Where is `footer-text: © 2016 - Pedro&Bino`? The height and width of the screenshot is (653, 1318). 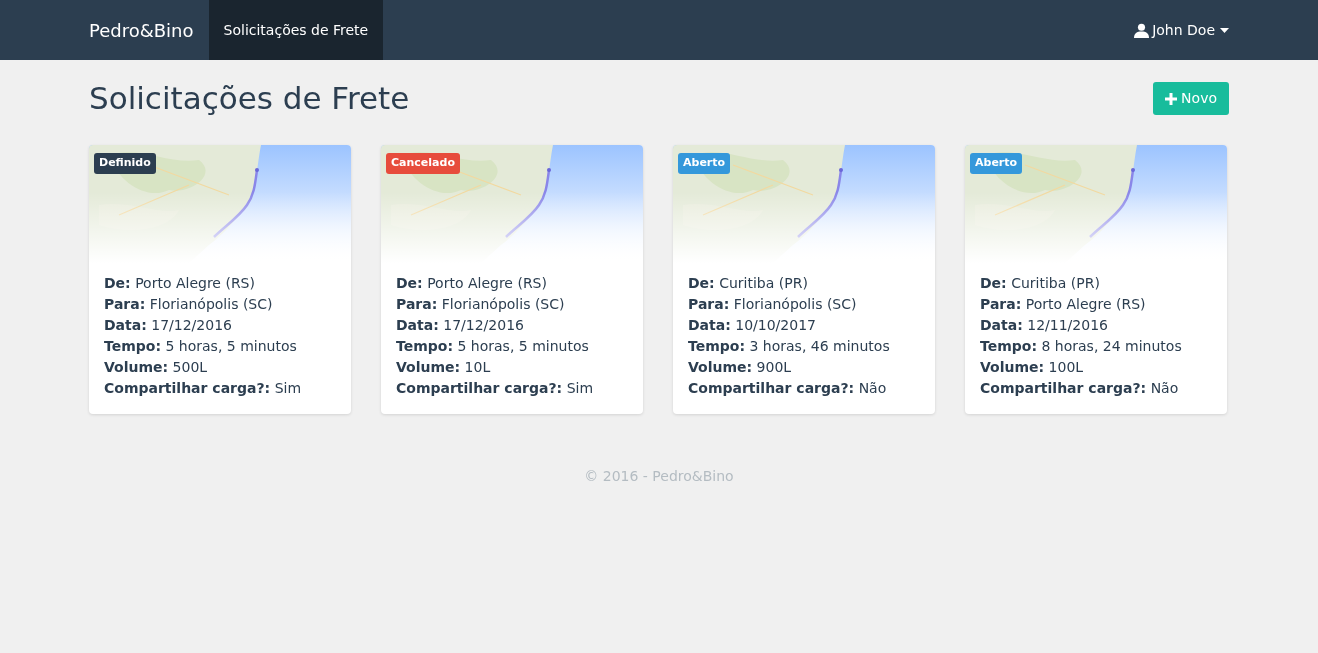 footer-text: © 2016 - Pedro&Bino is located at coordinates (659, 476).